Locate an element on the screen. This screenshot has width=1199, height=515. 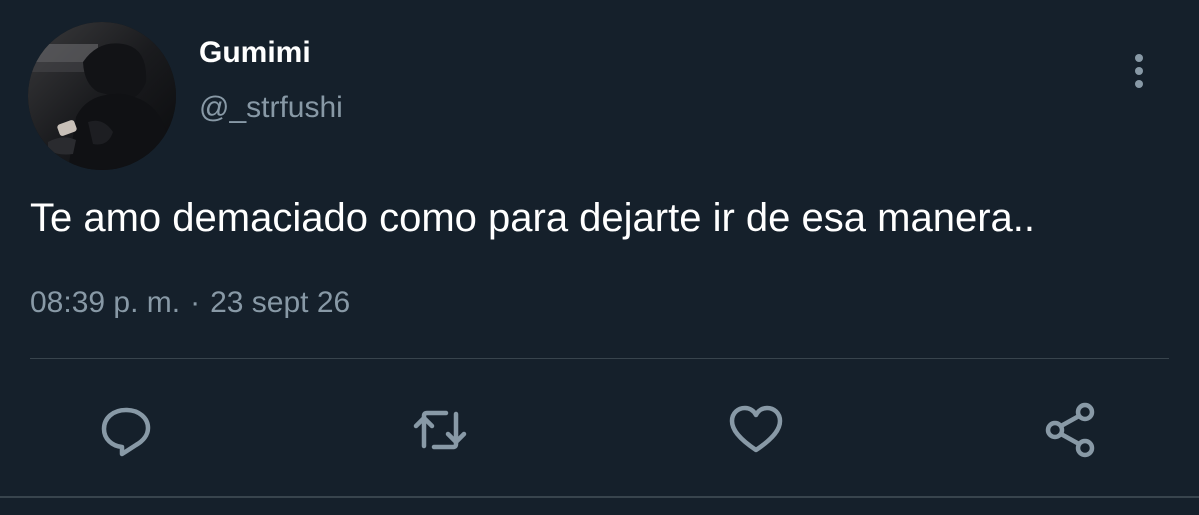
share-button is located at coordinates (1071, 430).